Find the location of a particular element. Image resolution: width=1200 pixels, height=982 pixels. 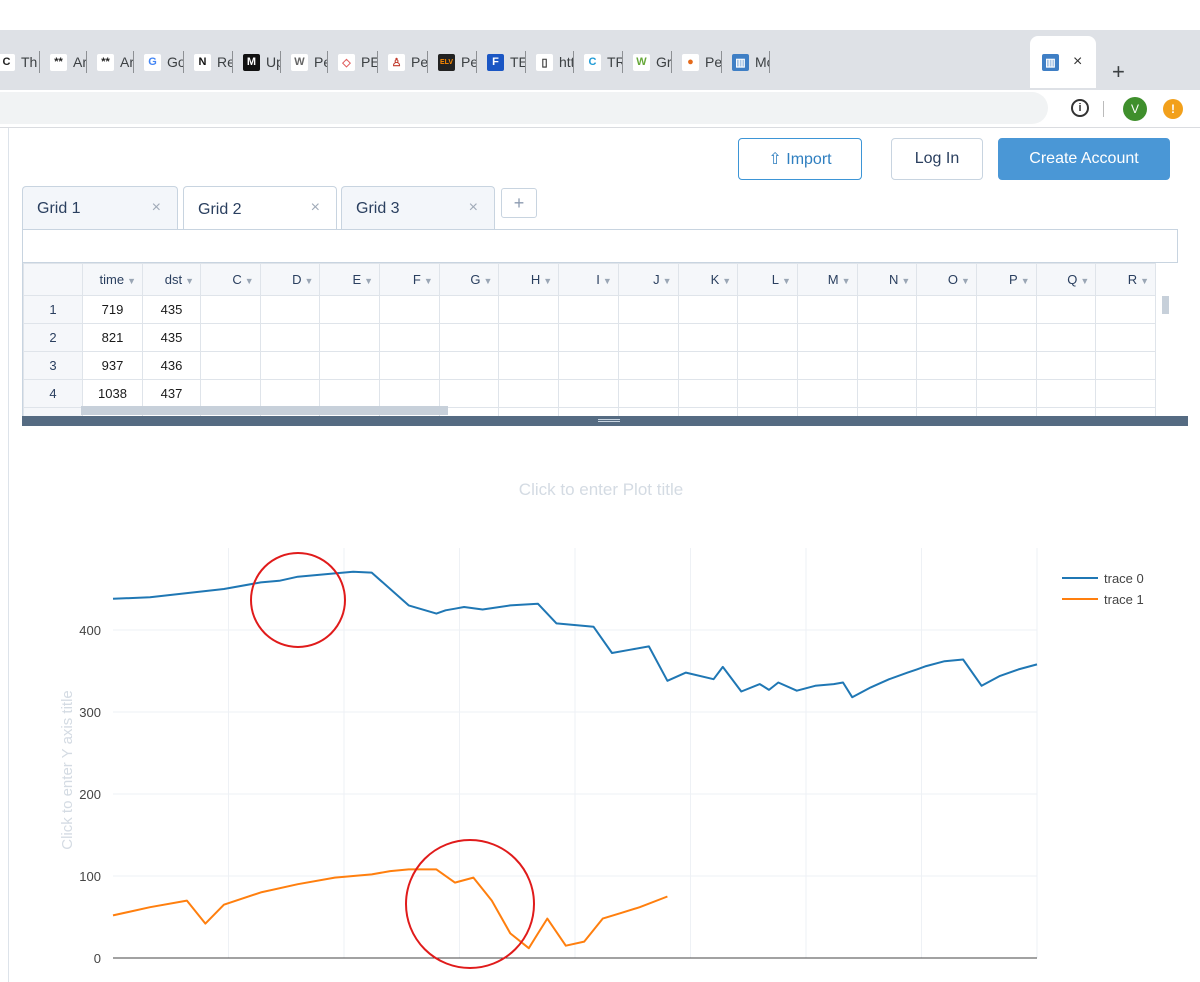

legend-entry: trace 0 is located at coordinates (1124, 578).